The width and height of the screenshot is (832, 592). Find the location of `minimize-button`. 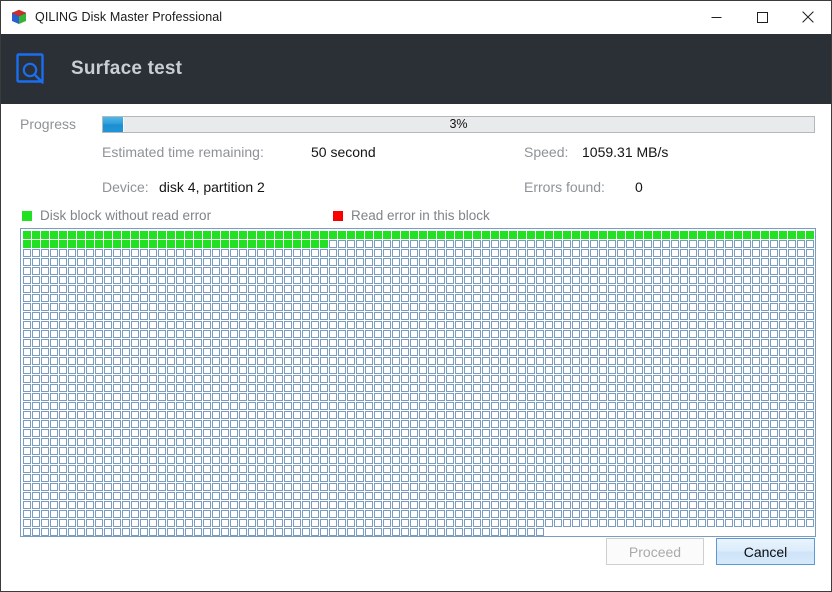

minimize-button is located at coordinates (716, 17).